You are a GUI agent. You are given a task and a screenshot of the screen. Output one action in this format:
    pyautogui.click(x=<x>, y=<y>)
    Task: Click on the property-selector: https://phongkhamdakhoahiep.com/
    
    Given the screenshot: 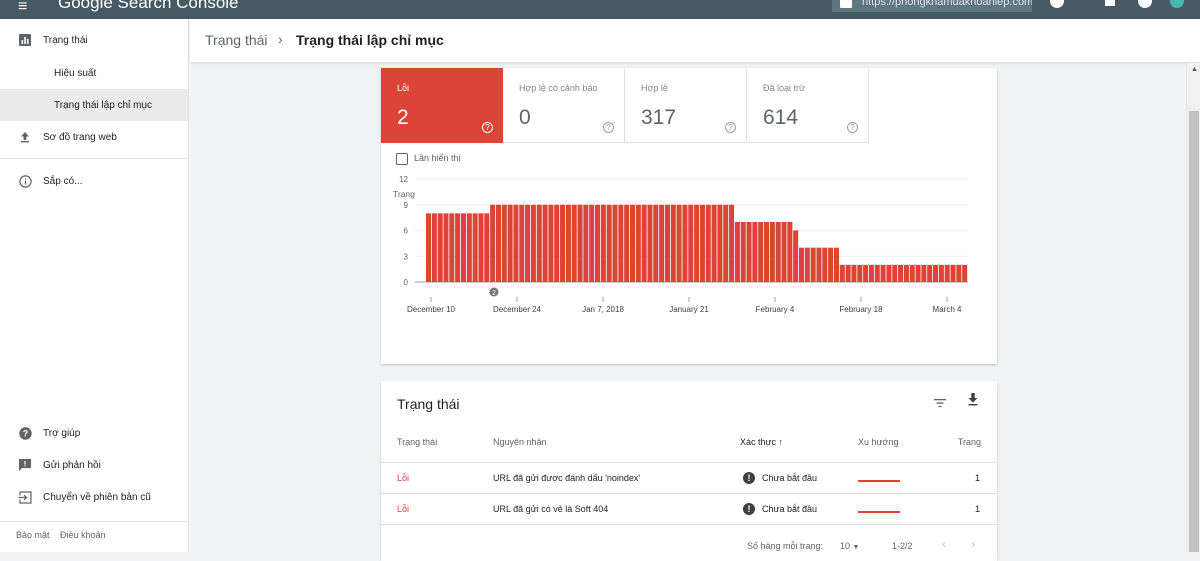 What is the action you would take?
    pyautogui.click(x=932, y=6)
    